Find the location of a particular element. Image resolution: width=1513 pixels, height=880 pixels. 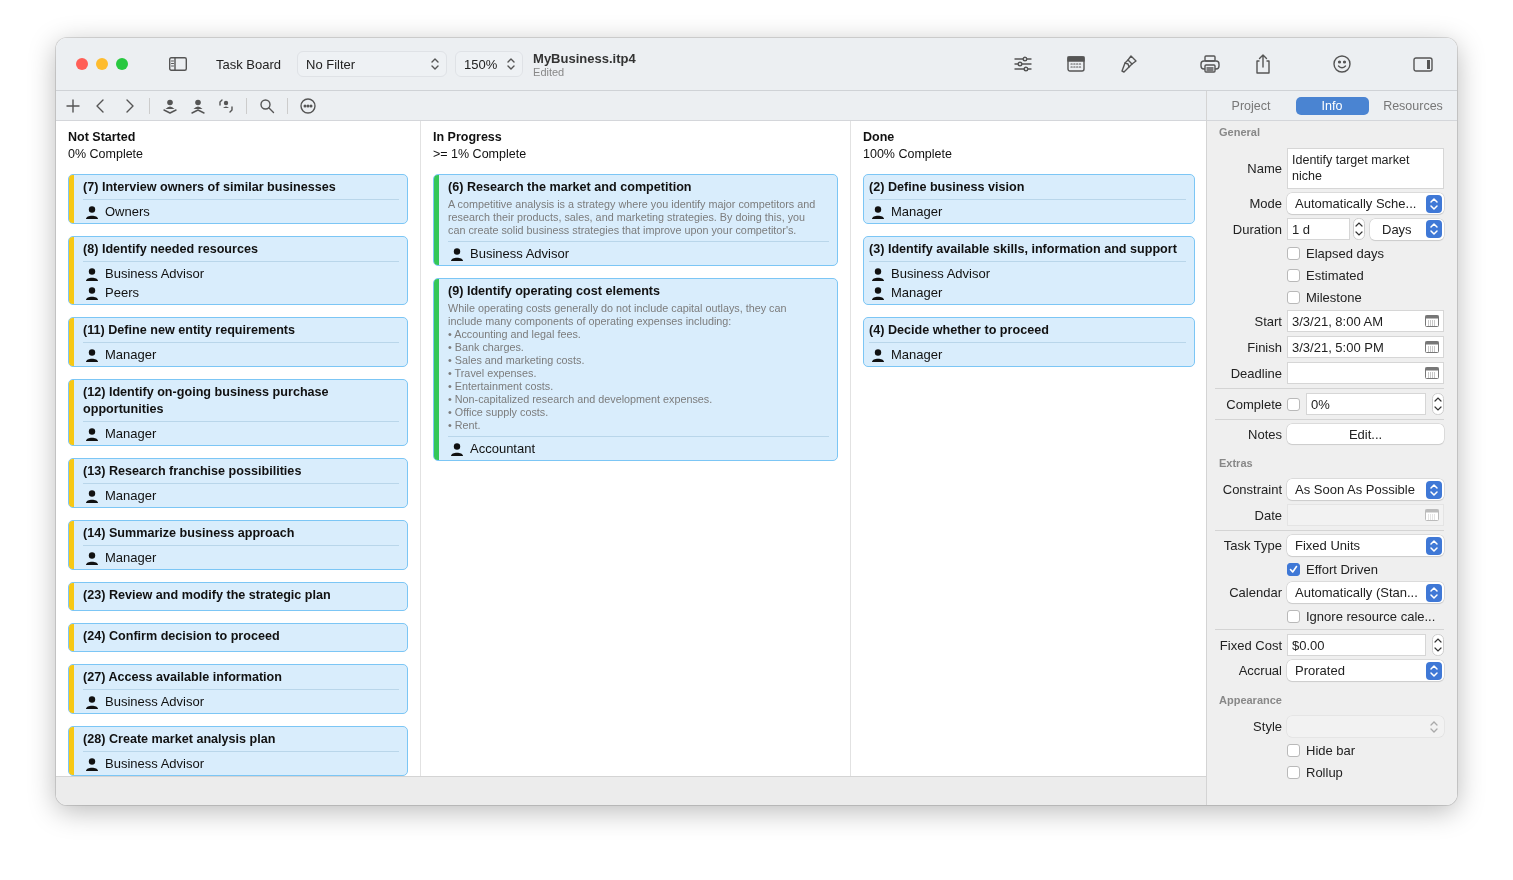

field-label: Style is located at coordinates (1267, 726).